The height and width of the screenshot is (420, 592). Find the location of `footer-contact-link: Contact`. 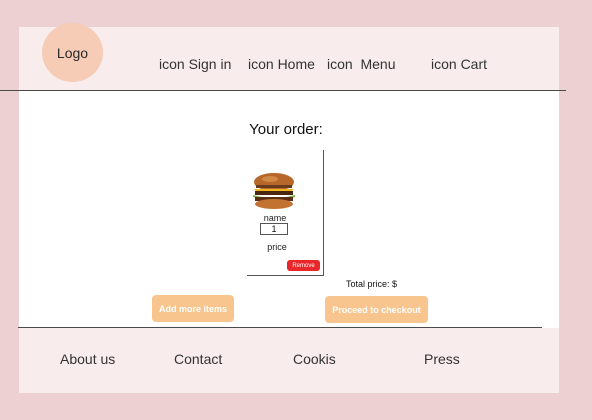

footer-contact-link: Contact is located at coordinates (198, 359).